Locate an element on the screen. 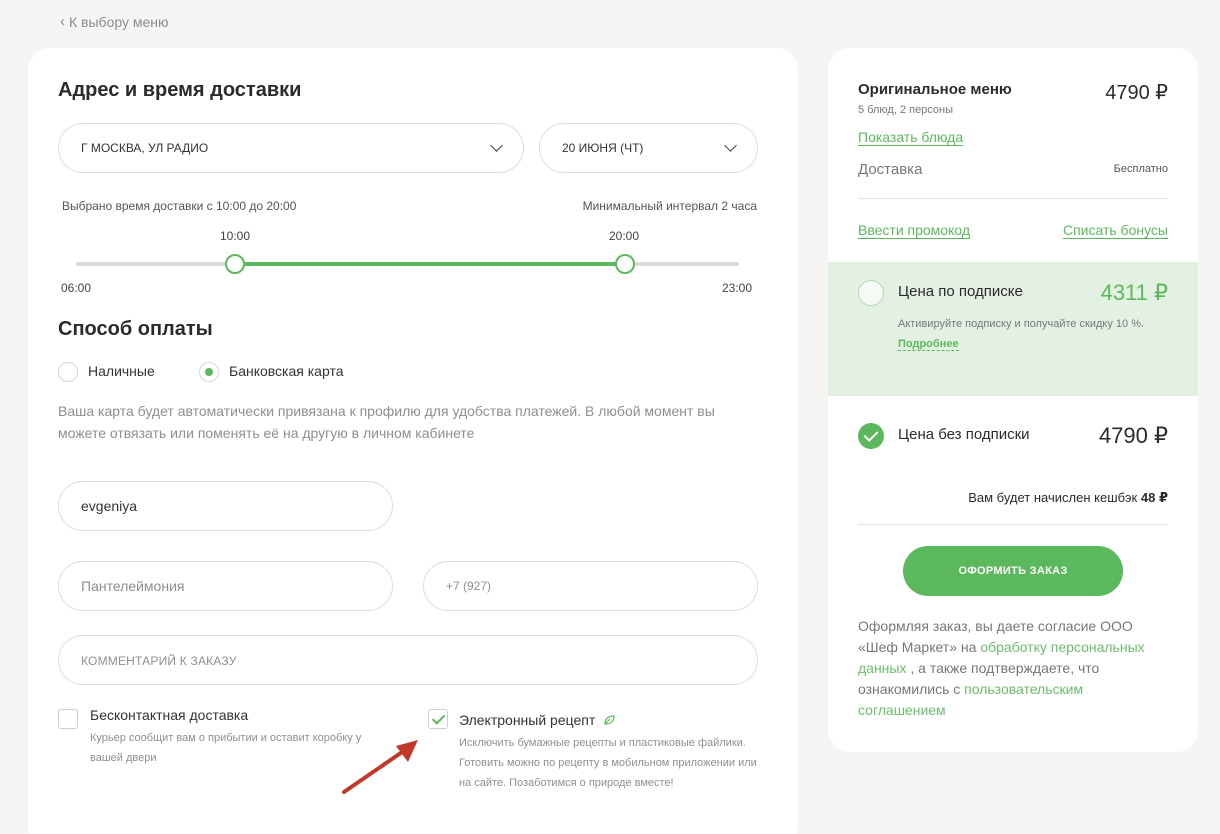 The image size is (1220, 834). comment-input is located at coordinates (408, 660).